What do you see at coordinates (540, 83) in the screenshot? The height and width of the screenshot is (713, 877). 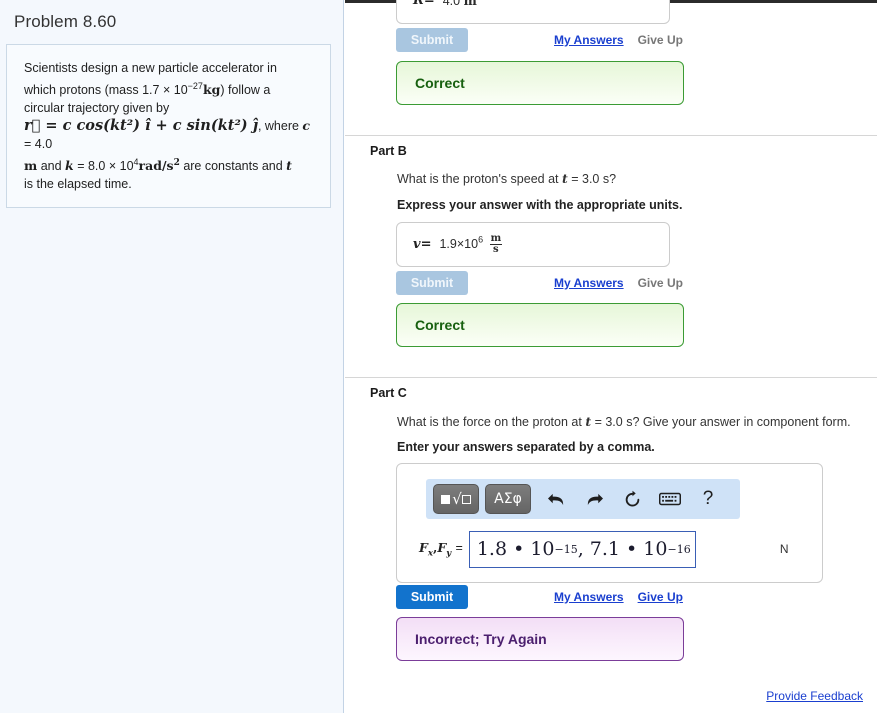 I see `part-a-feedback-correct: Correct` at bounding box center [540, 83].